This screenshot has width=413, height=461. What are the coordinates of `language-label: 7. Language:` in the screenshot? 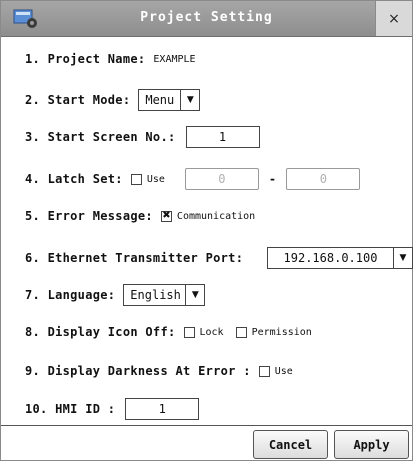 It's located at (70, 295).